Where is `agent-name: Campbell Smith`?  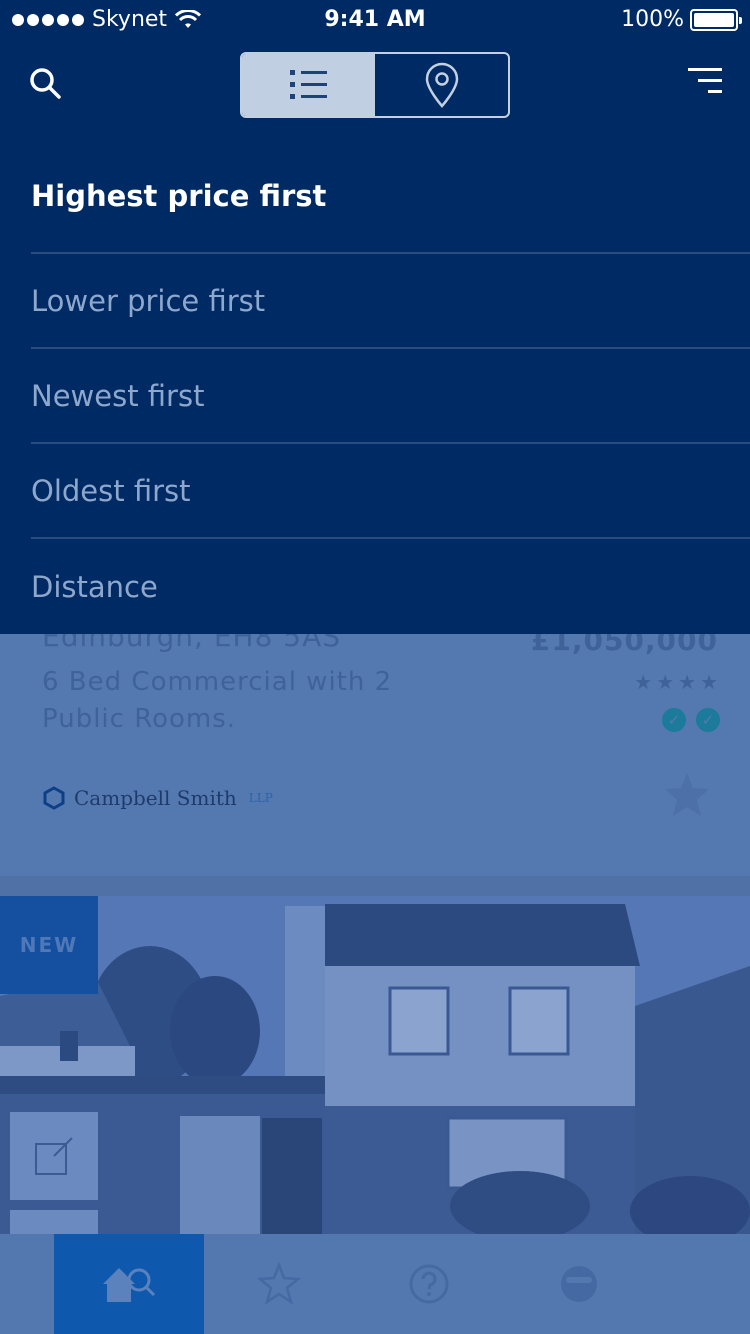
agent-name: Campbell Smith is located at coordinates (155, 798).